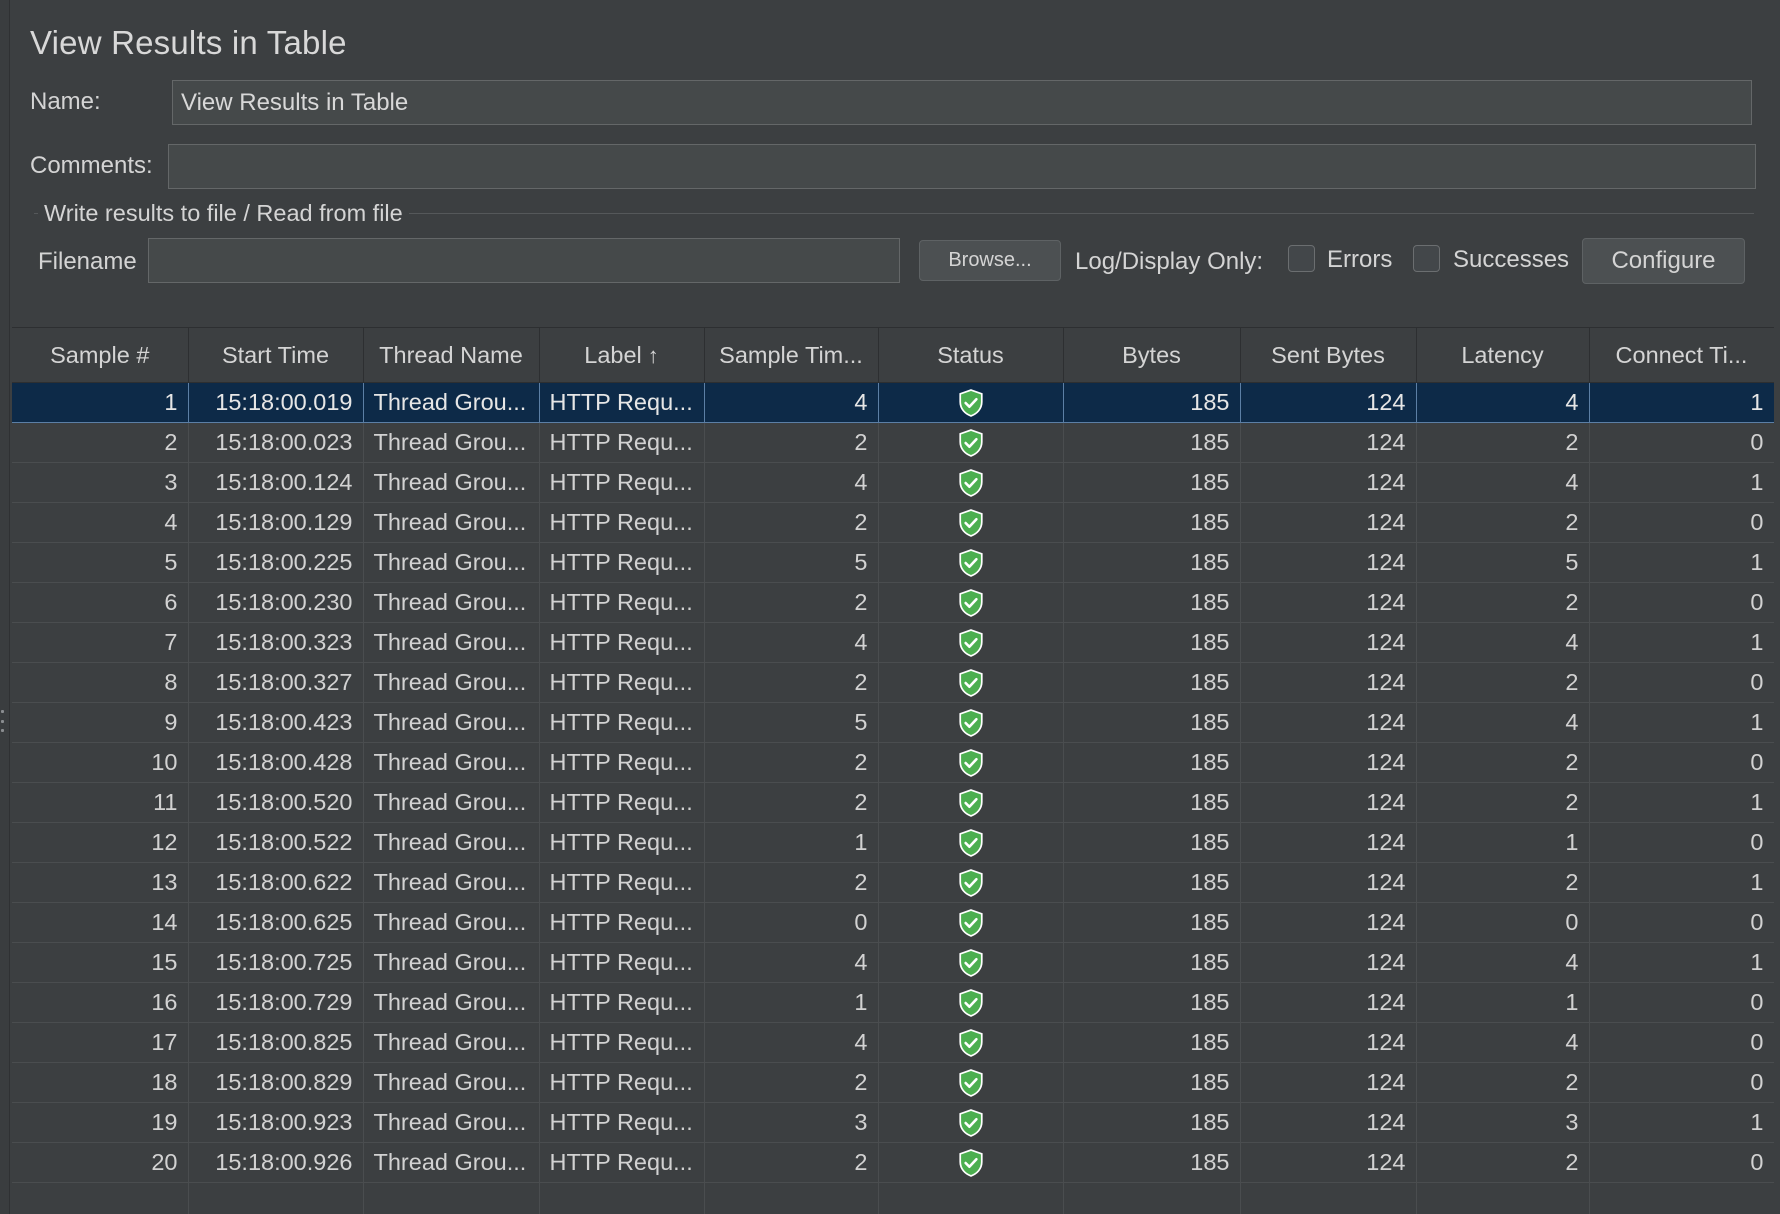 The image size is (1780, 1214). Describe the element at coordinates (1663, 261) in the screenshot. I see `configure-button: Configure` at that location.